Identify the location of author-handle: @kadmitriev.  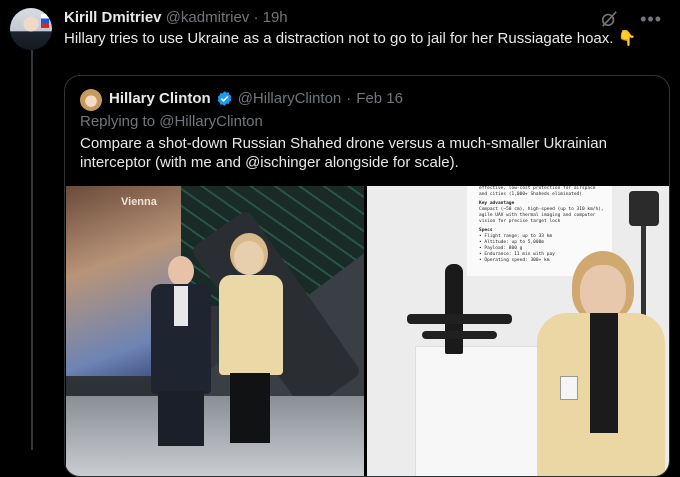
(208, 17).